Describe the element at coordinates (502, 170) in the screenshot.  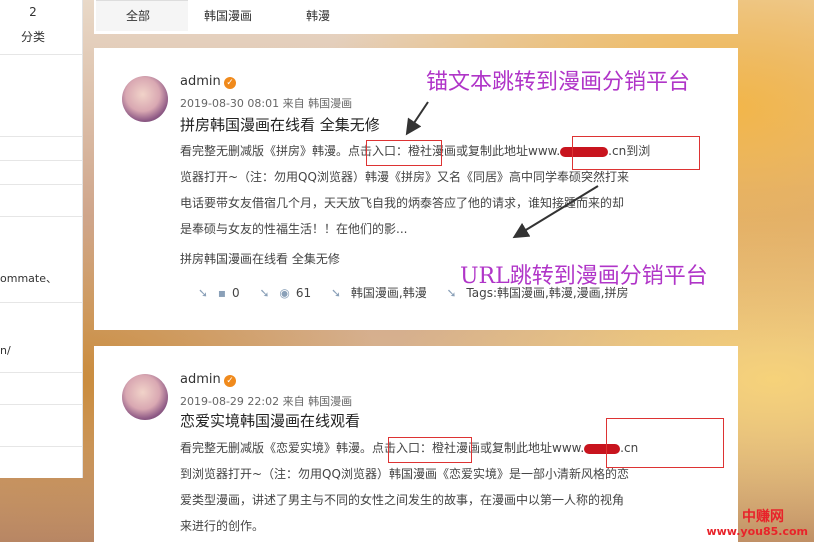
I see `annotation-arrows` at that location.